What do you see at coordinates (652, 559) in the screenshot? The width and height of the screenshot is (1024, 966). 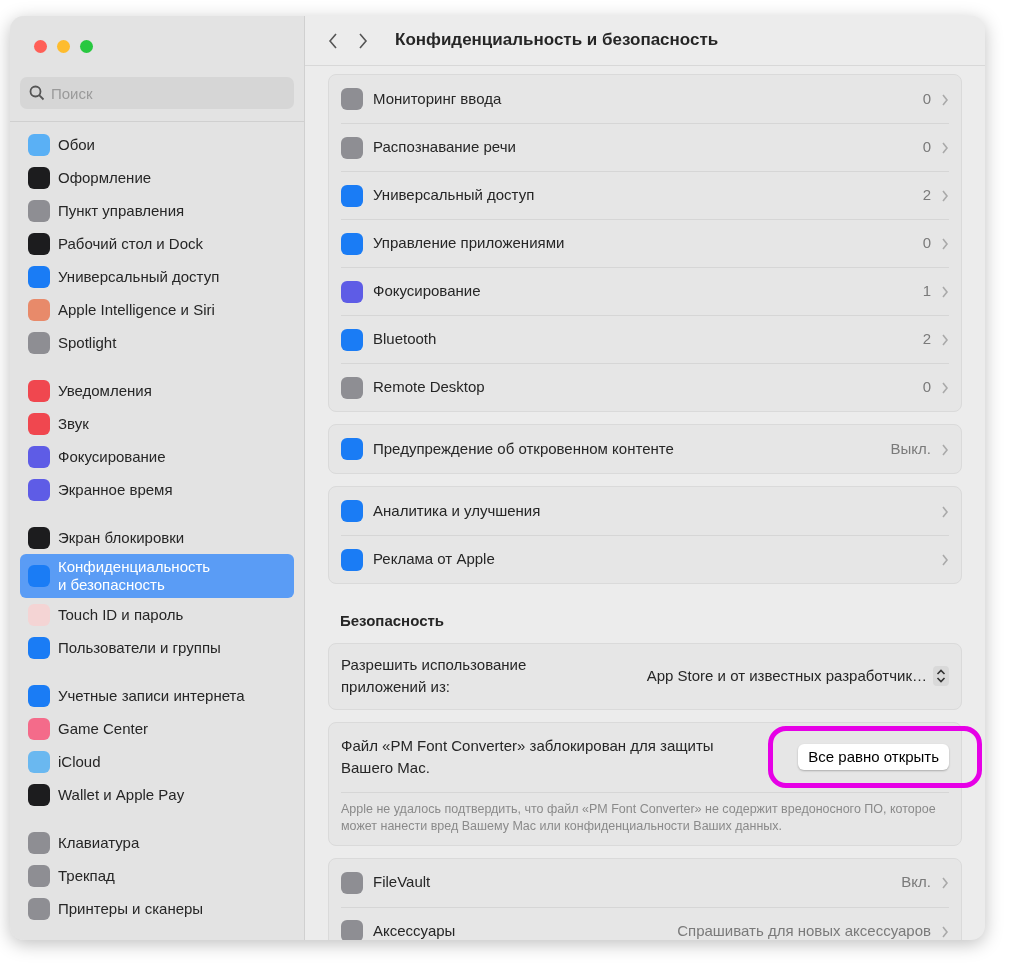 I see `row-label: Реклама от Apple` at bounding box center [652, 559].